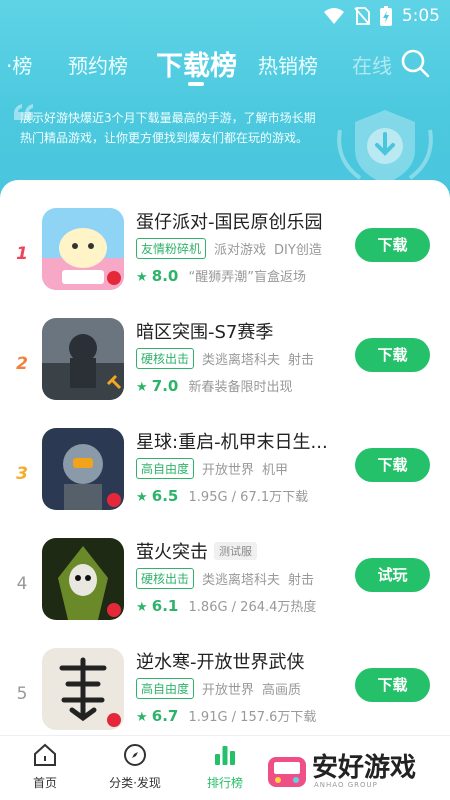  I want to click on tab-prev-partial: ·榜, so click(19, 64).